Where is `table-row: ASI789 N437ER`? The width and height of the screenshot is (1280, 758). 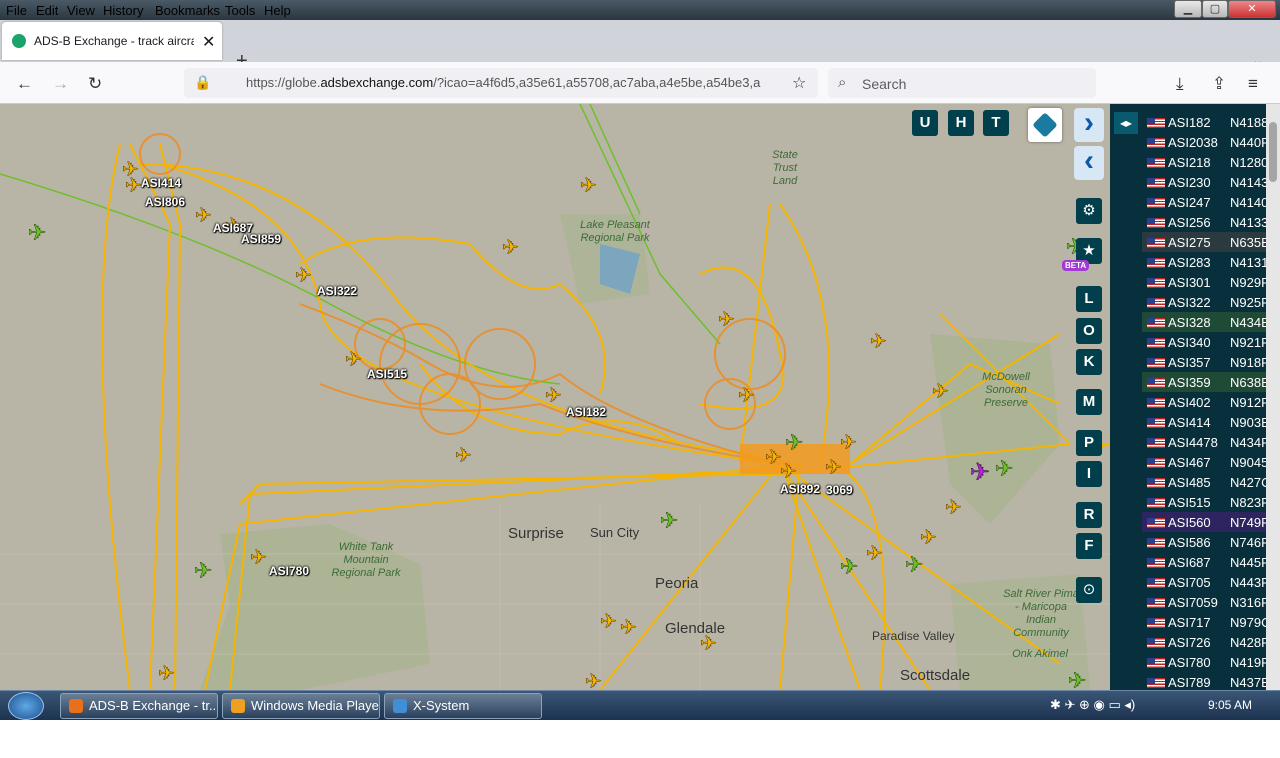 table-row: ASI789 N437ER is located at coordinates (1210, 681).